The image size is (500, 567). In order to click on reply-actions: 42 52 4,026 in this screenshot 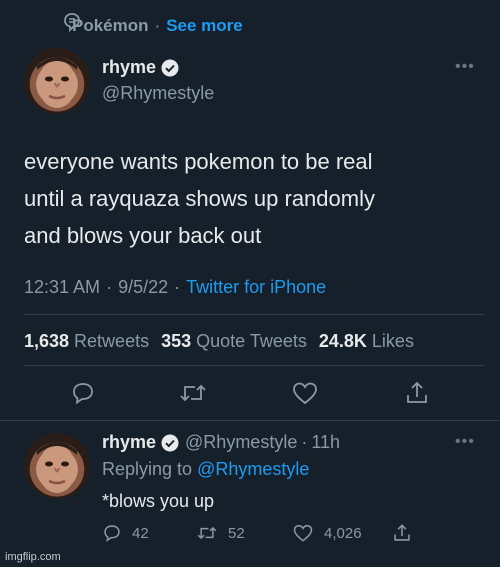, I will do `click(250, 535)`.